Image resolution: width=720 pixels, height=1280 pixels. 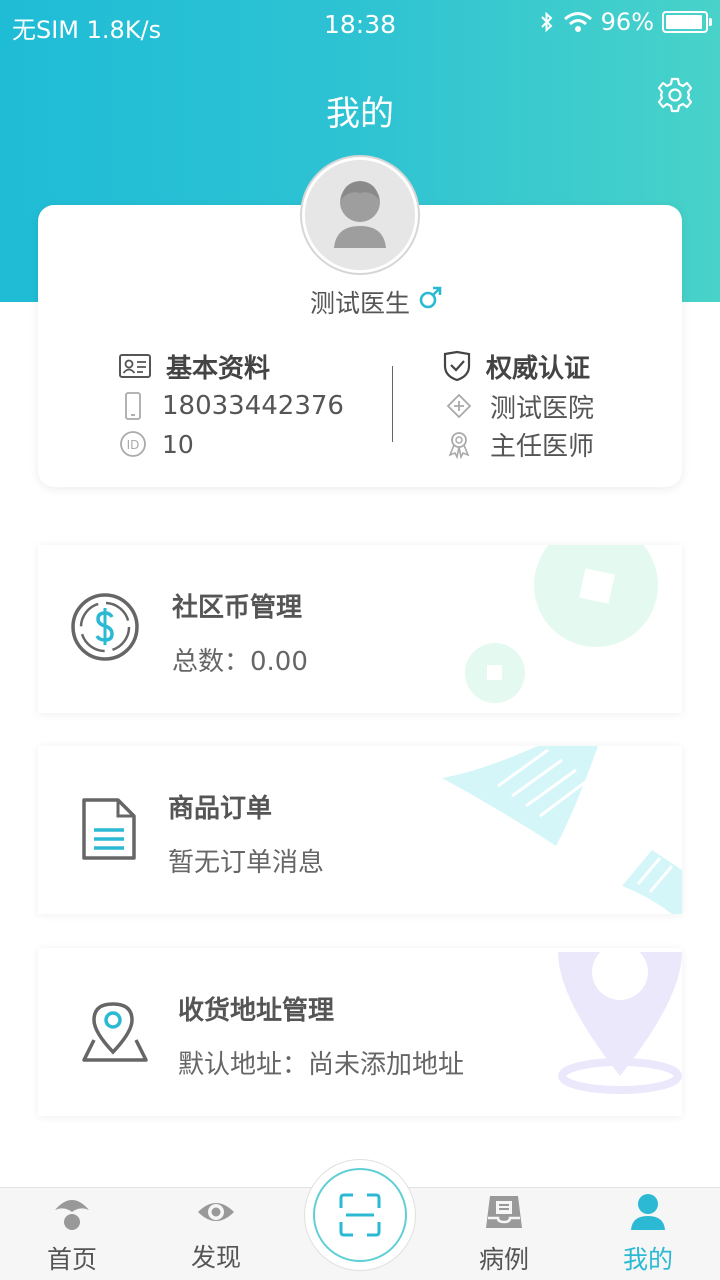 What do you see at coordinates (675, 95) in the screenshot?
I see `gear-icon` at bounding box center [675, 95].